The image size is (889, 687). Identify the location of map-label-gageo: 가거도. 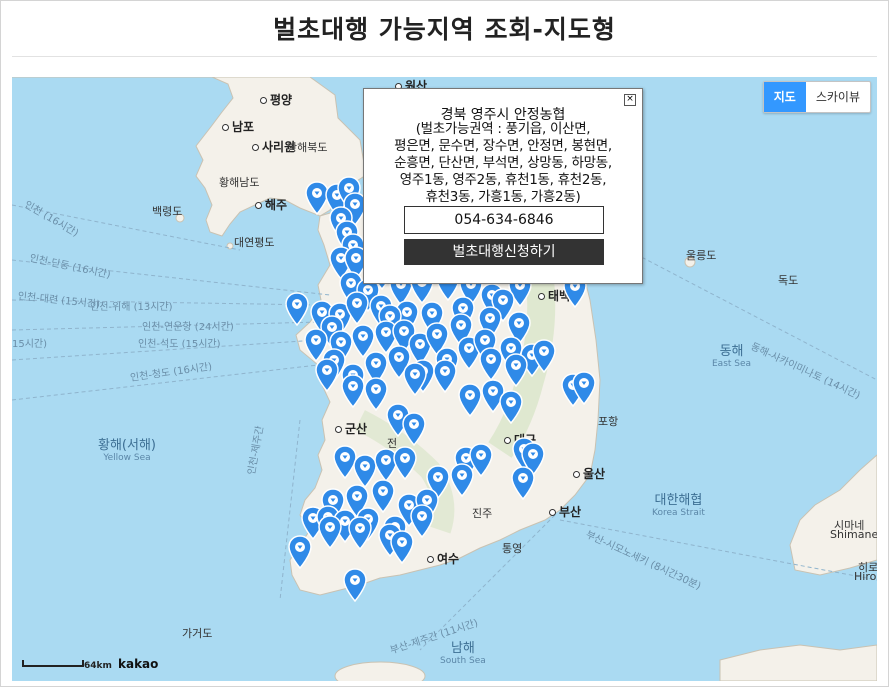
(197, 633).